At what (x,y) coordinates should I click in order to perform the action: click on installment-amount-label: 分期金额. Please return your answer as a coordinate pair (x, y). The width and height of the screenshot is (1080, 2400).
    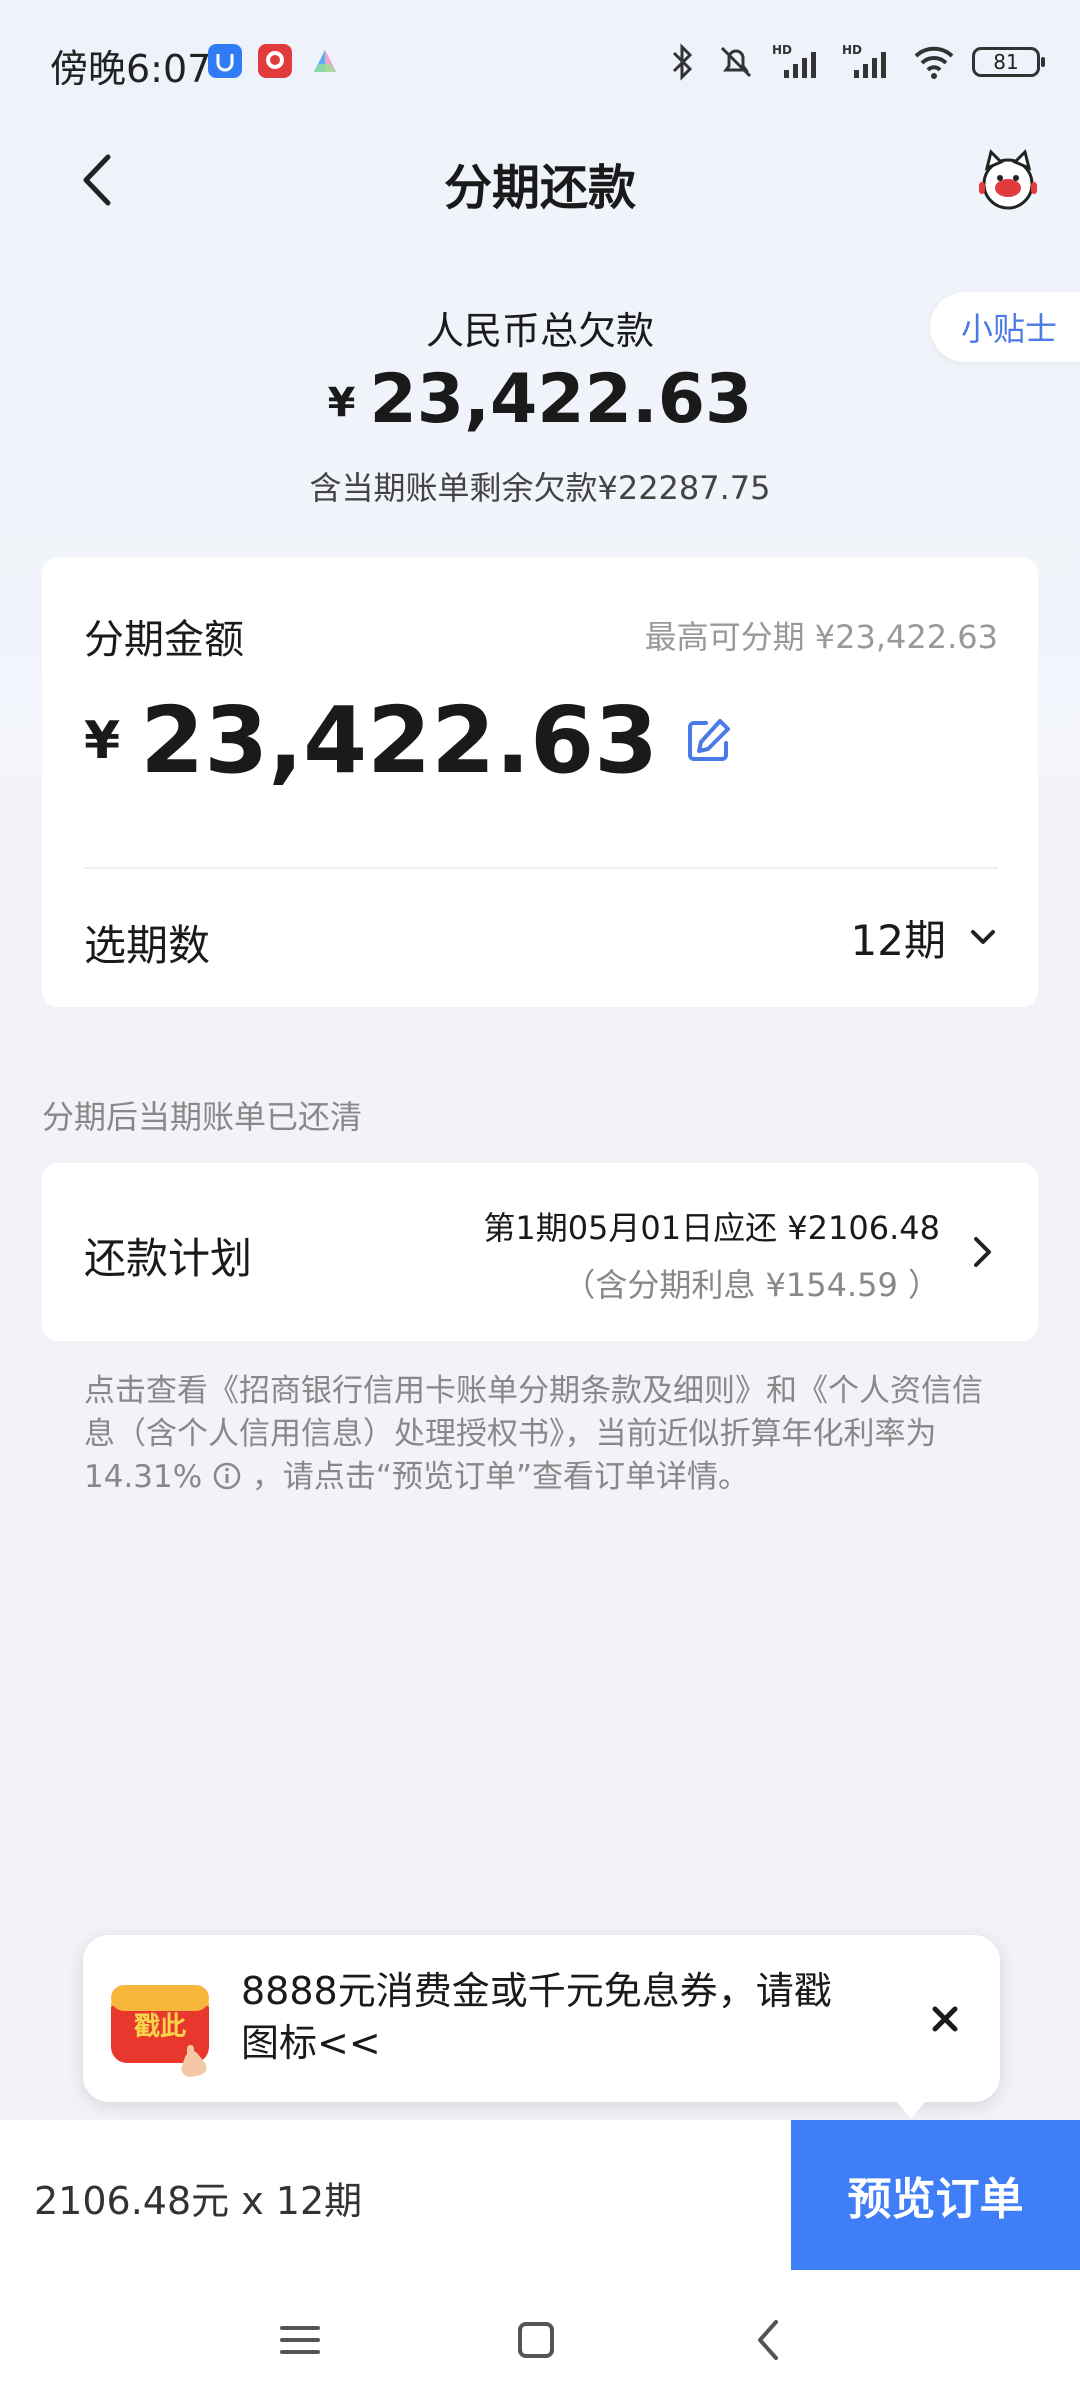
    Looking at the image, I should click on (164, 640).